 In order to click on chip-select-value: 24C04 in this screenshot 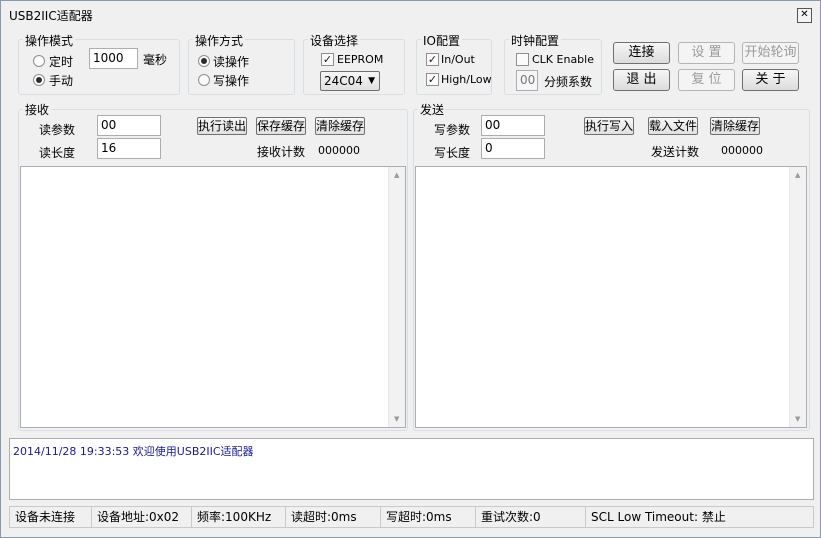, I will do `click(343, 81)`.